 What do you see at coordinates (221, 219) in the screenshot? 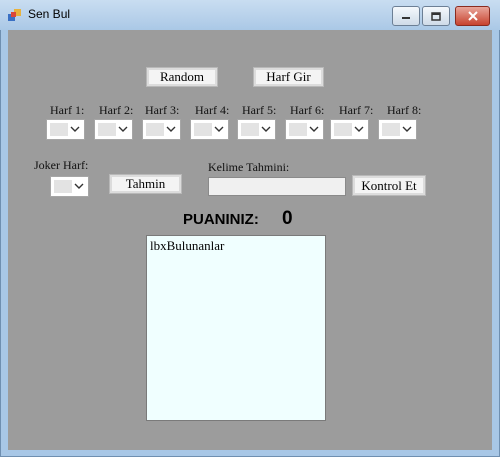
I see `score-label: PUANINIZ:` at bounding box center [221, 219].